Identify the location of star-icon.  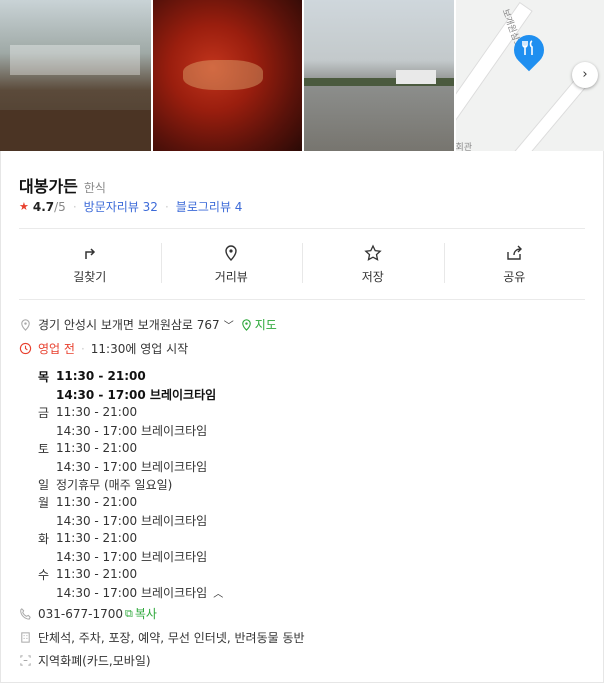
(373, 252).